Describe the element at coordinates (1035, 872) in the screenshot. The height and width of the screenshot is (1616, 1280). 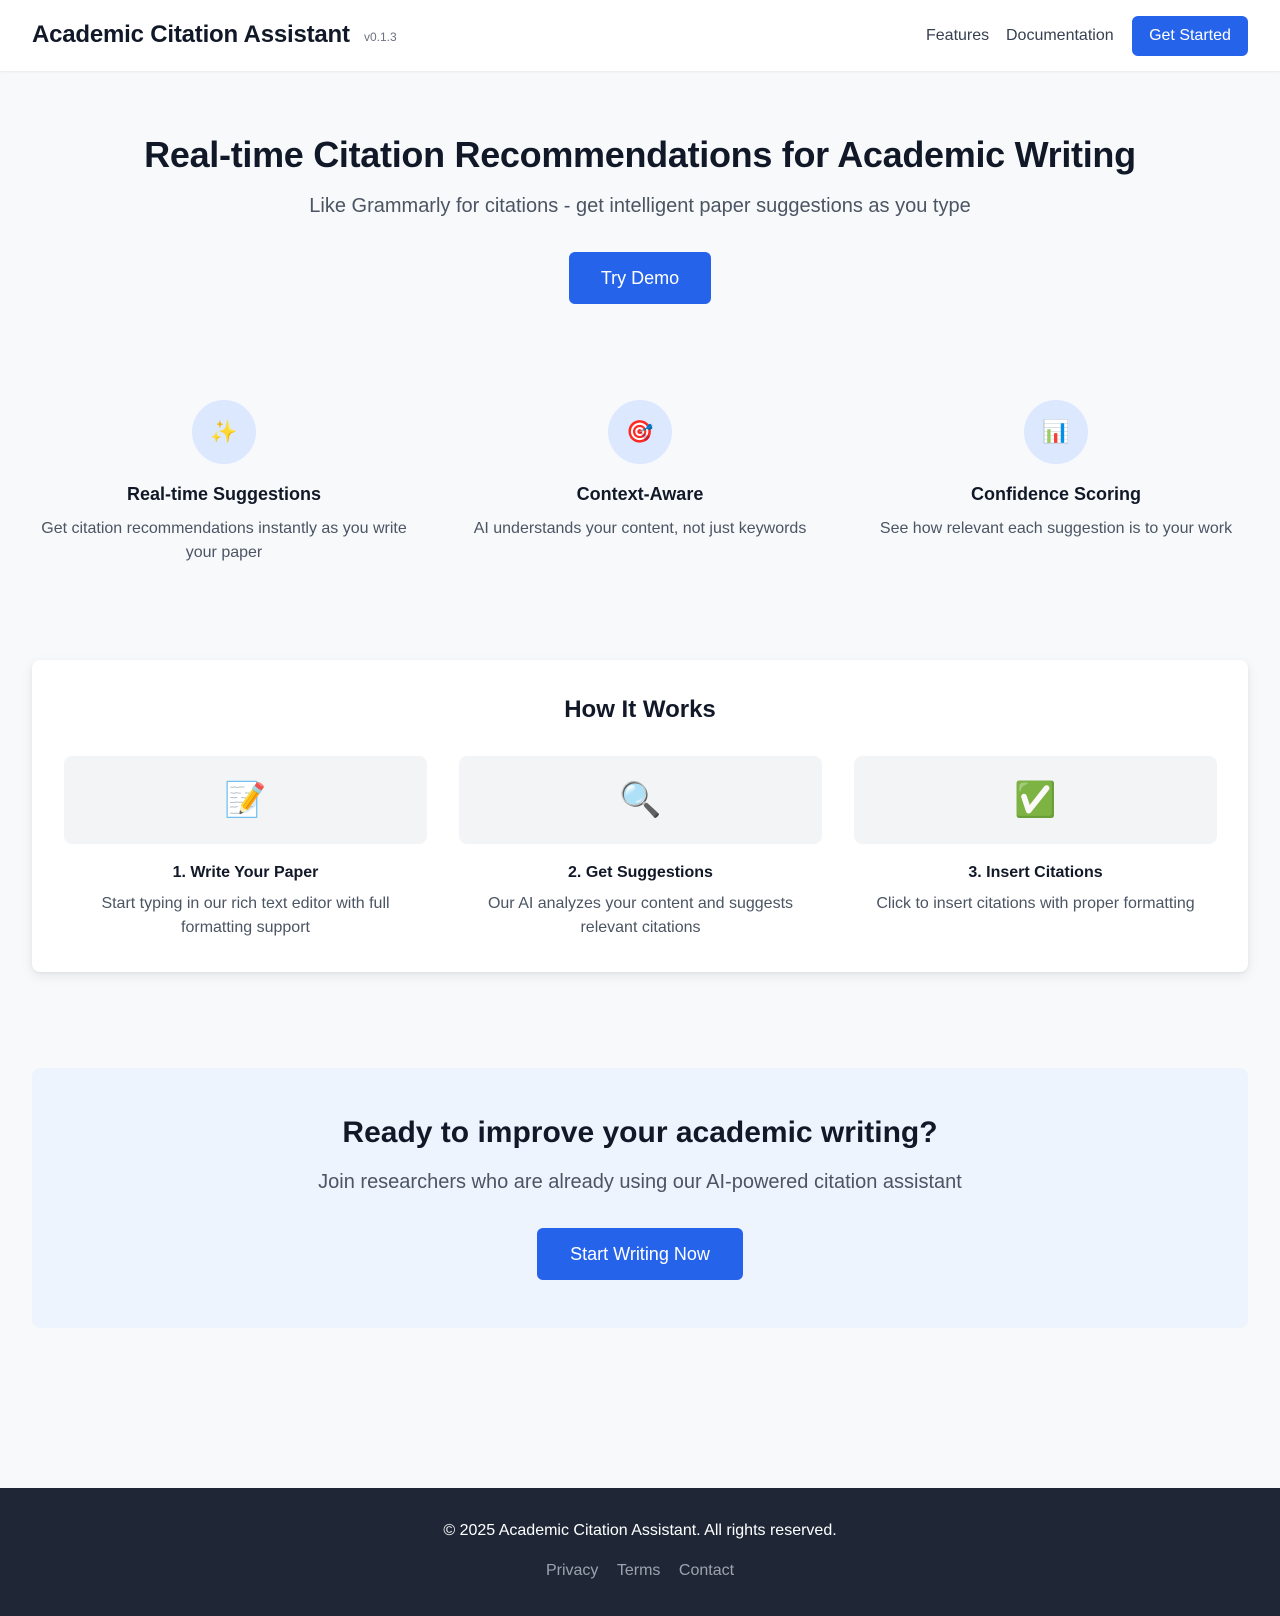
I see `step-title: 3. Insert Citations` at that location.